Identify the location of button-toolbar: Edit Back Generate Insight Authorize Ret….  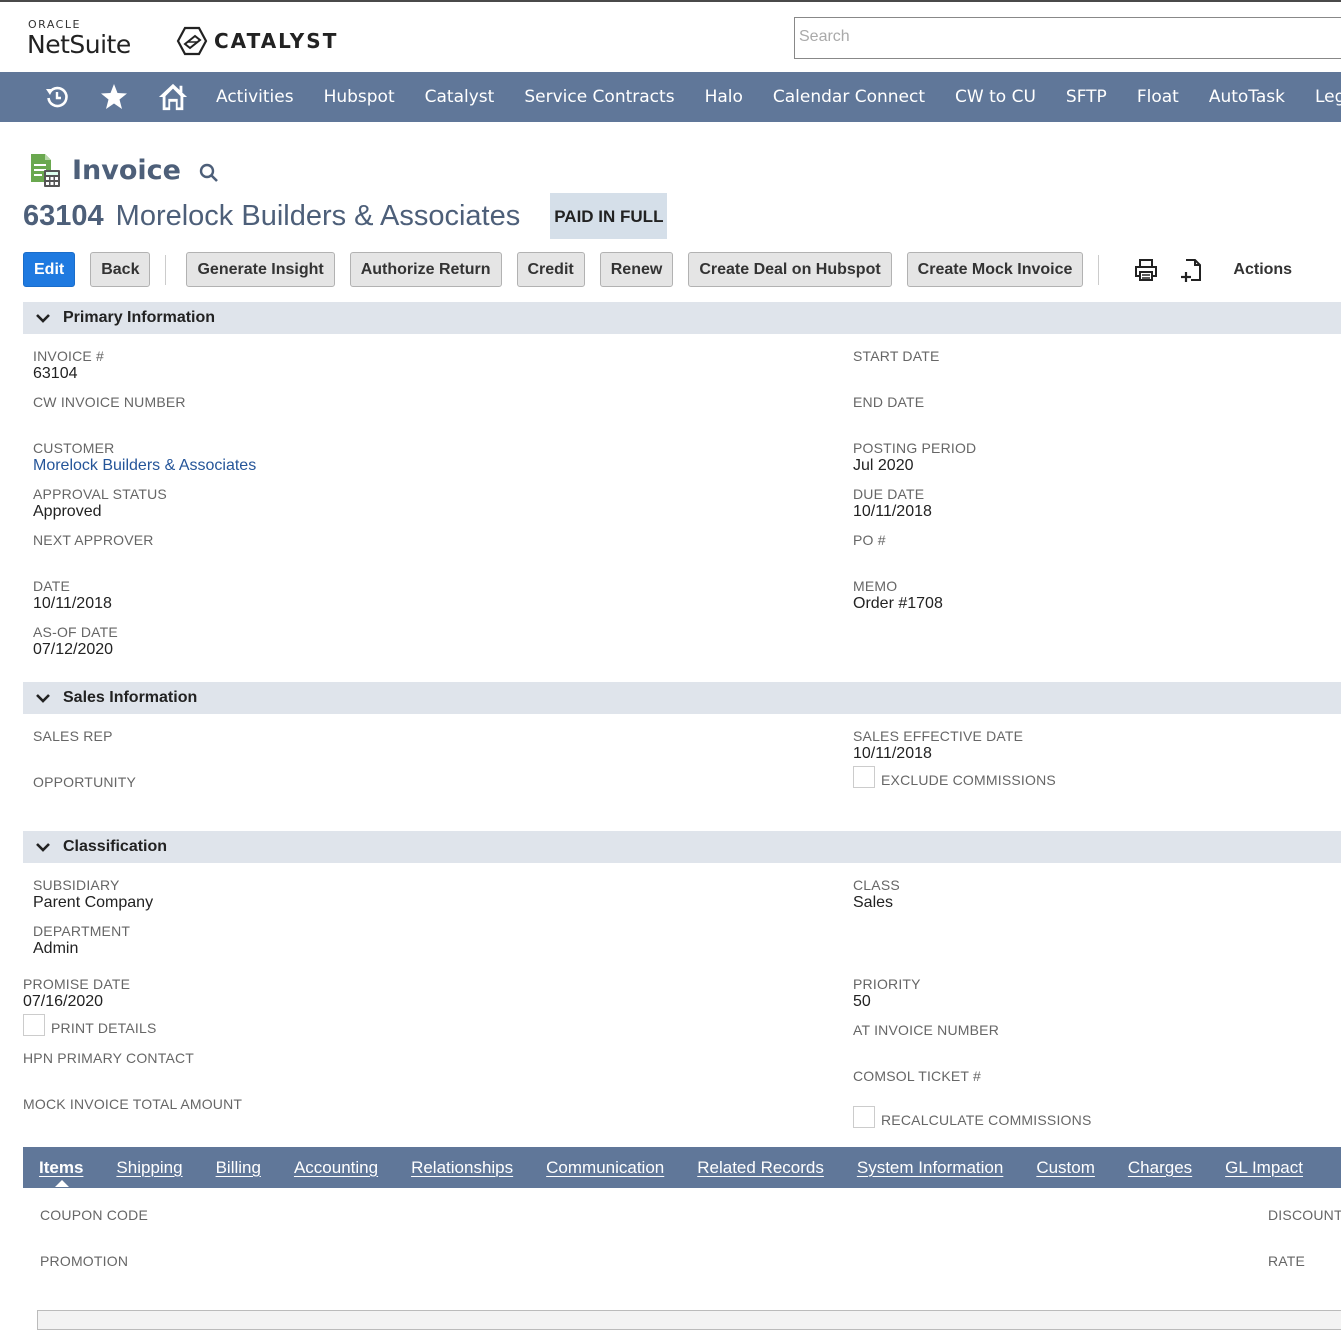
(657, 269).